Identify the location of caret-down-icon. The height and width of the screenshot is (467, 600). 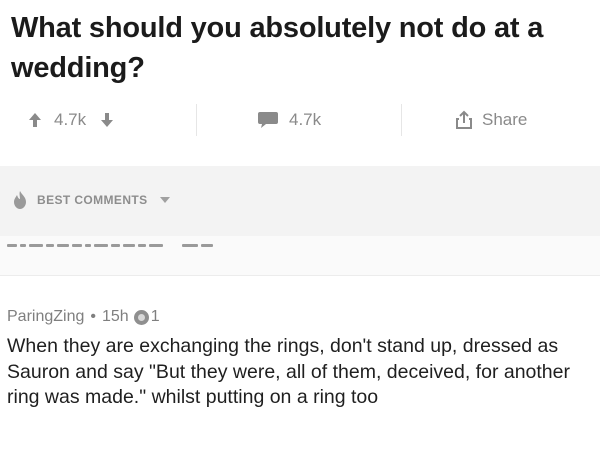
(164, 200).